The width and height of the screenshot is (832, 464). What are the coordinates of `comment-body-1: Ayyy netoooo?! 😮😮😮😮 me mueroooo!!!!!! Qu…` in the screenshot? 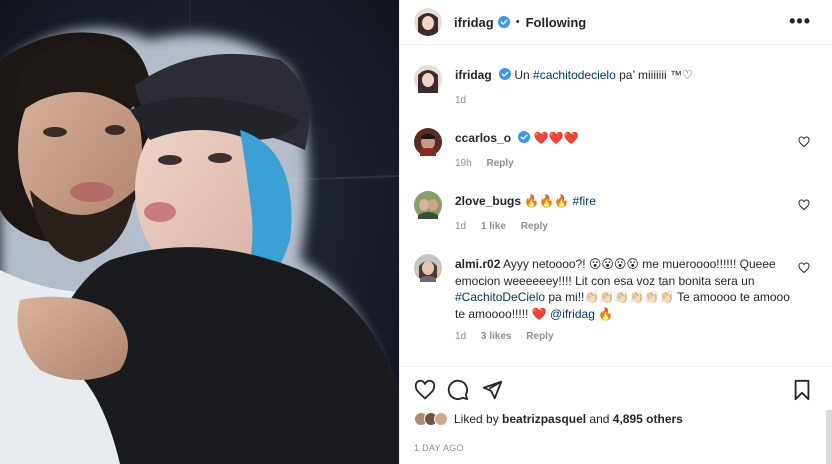 It's located at (615, 272).